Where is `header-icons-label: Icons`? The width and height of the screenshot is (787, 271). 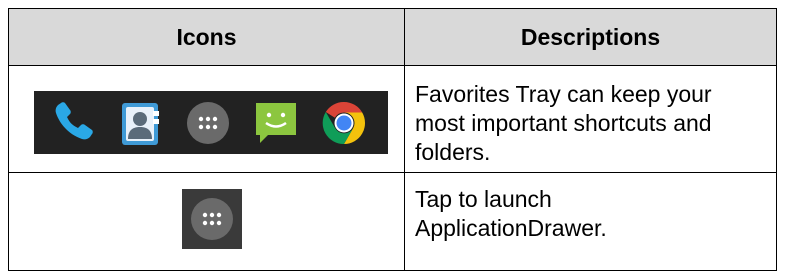 header-icons-label: Icons is located at coordinates (206, 37).